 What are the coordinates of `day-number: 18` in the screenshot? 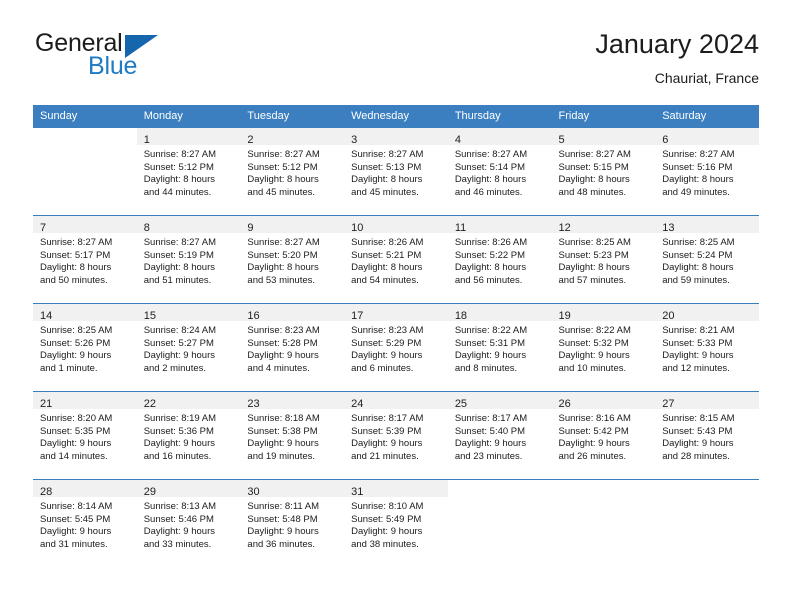 It's located at (461, 316).